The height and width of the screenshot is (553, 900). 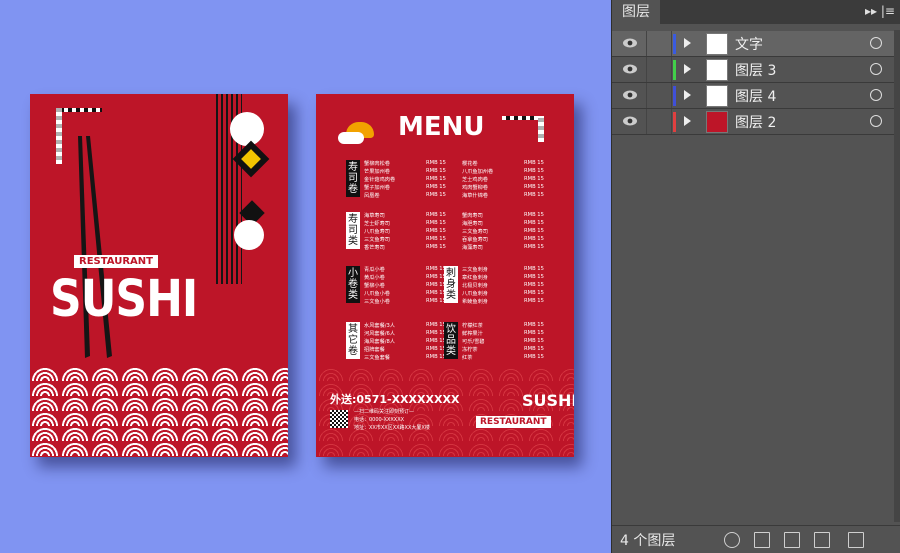 What do you see at coordinates (377, 358) in the screenshot?
I see `menu-item-name: 三文鱼套餐` at bounding box center [377, 358].